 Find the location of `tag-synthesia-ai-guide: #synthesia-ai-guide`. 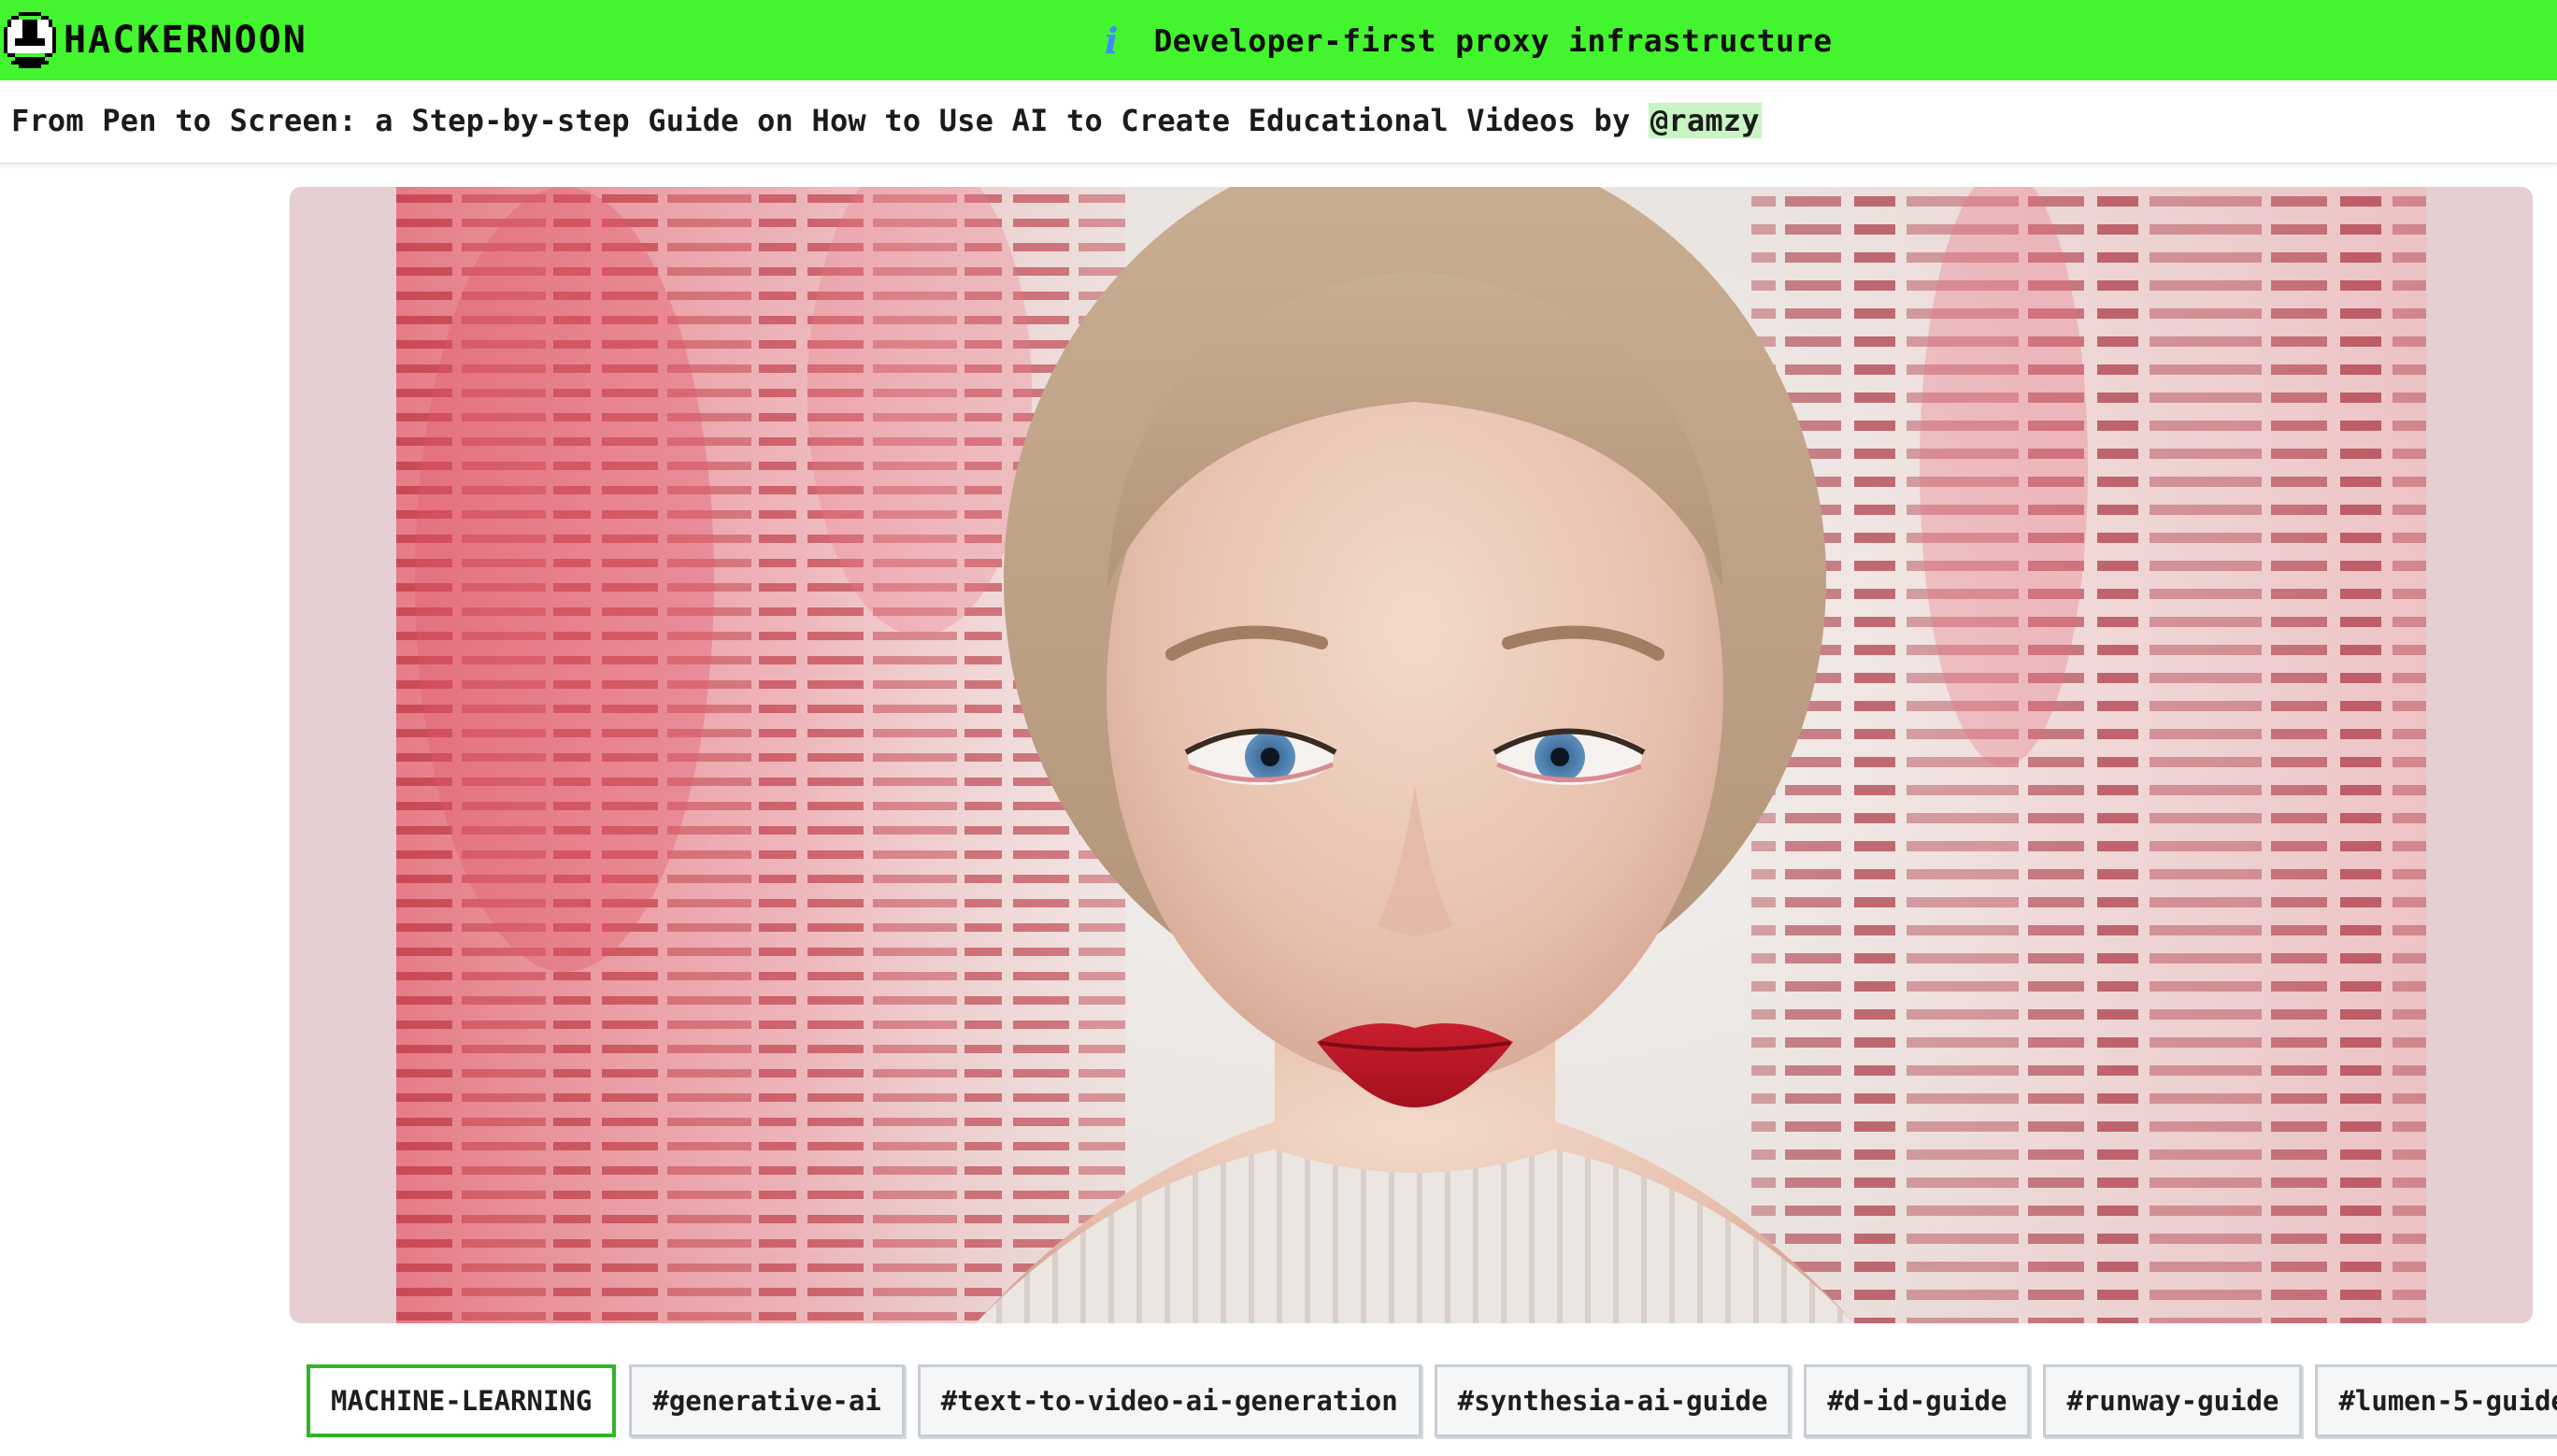

tag-synthesia-ai-guide: #synthesia-ai-guide is located at coordinates (1613, 1400).